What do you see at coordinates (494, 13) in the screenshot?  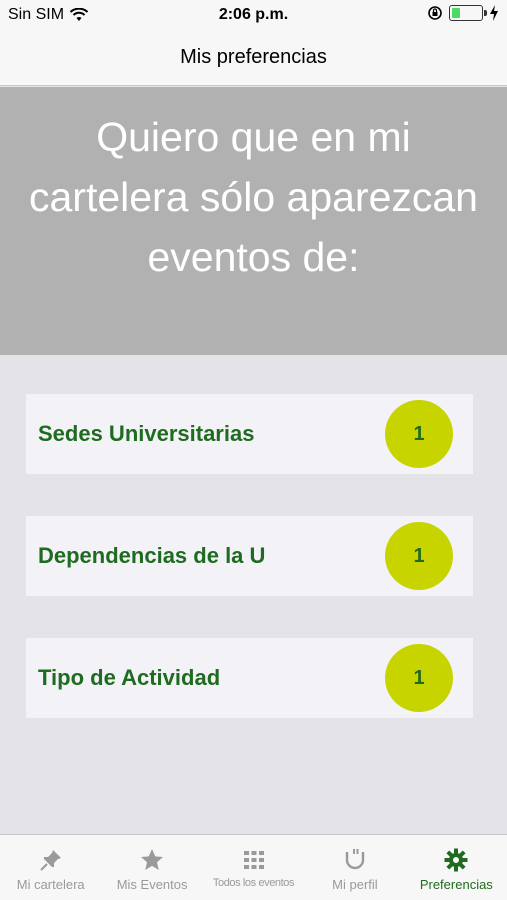 I see `charging-icon` at bounding box center [494, 13].